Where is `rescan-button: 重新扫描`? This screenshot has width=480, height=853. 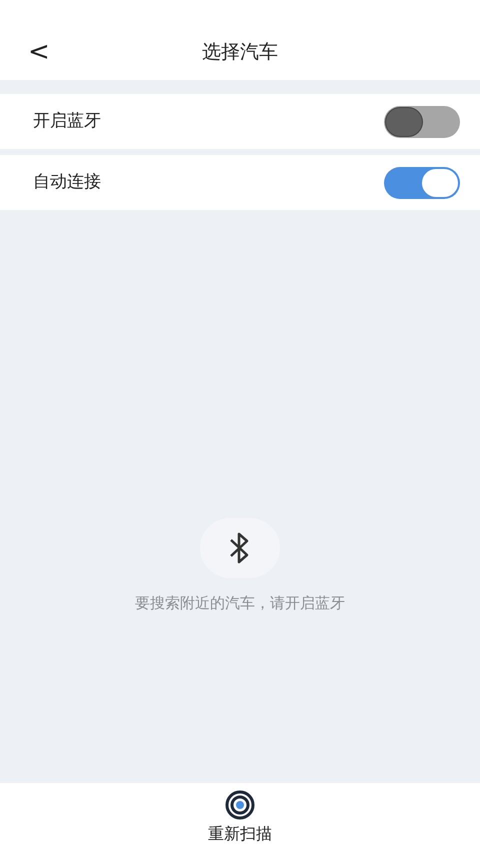
rescan-button: 重新扫描 is located at coordinates (240, 818).